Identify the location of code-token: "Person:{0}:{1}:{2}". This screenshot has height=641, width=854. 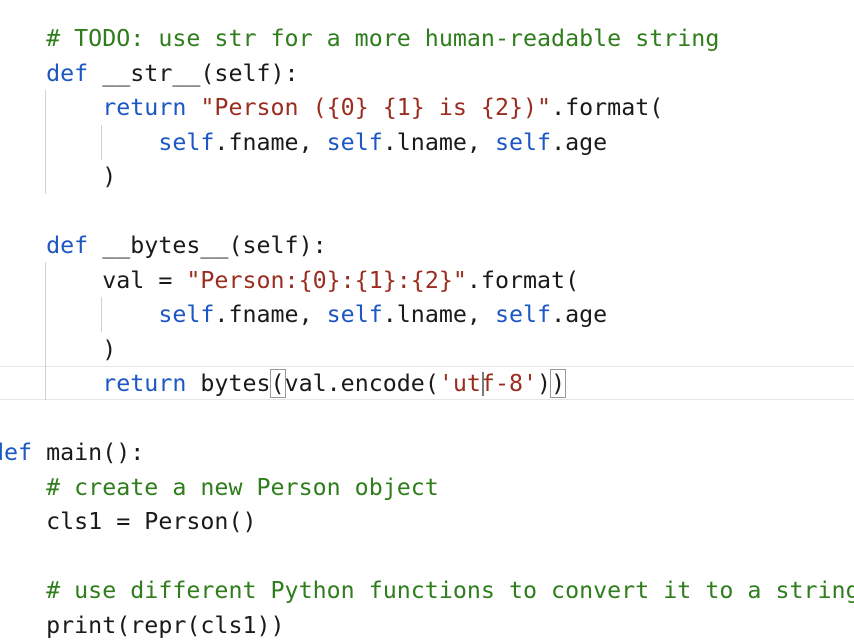
(326, 280).